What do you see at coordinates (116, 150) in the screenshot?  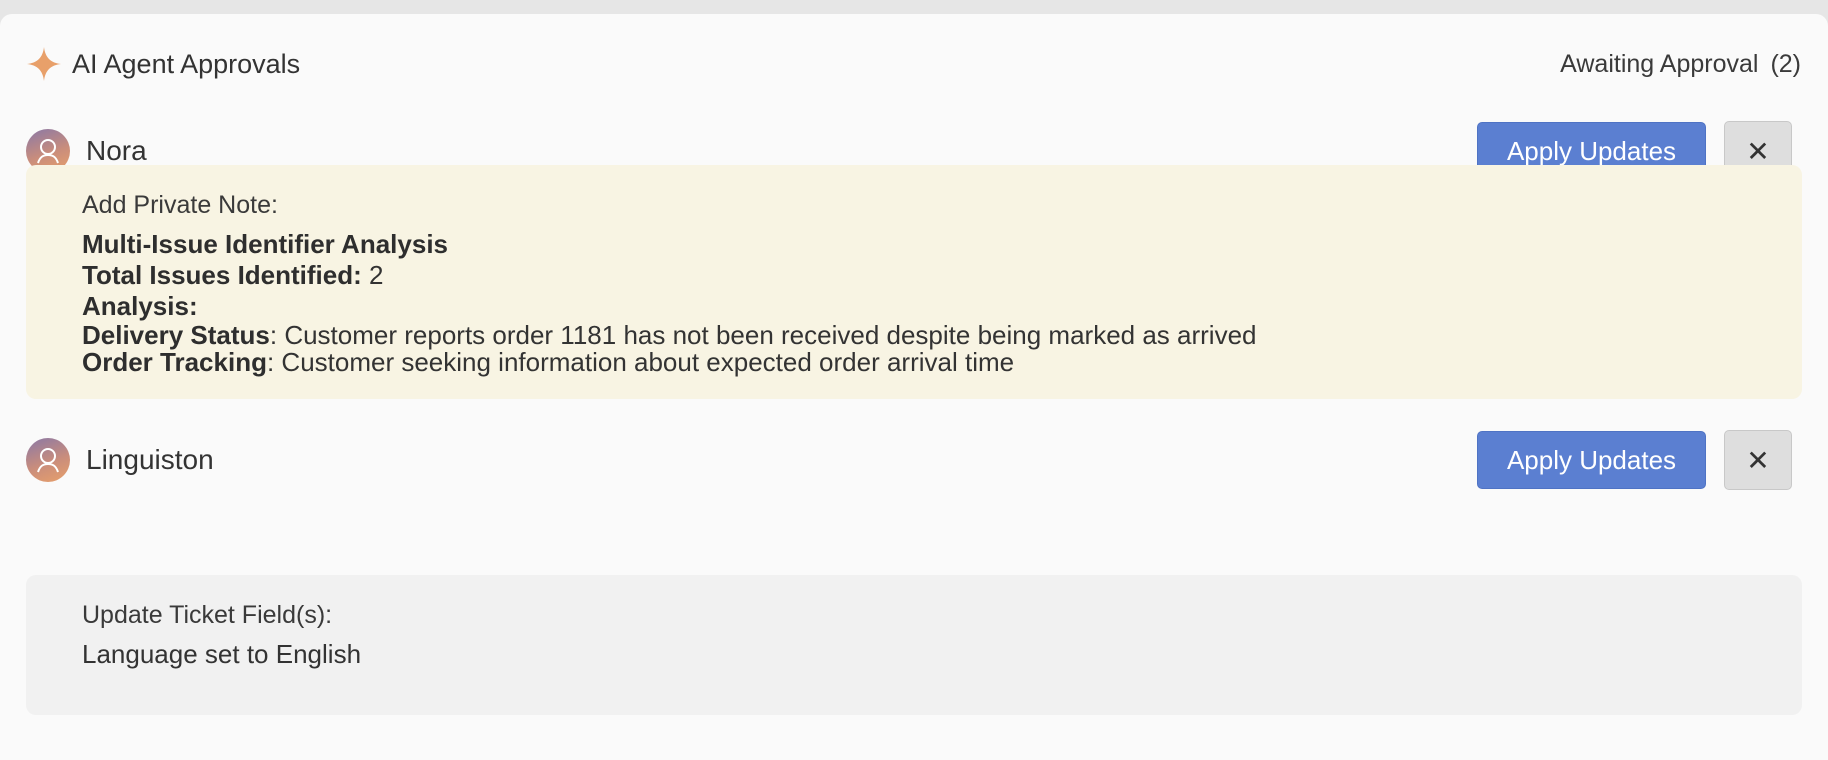 I see `agent-name: Nora` at bounding box center [116, 150].